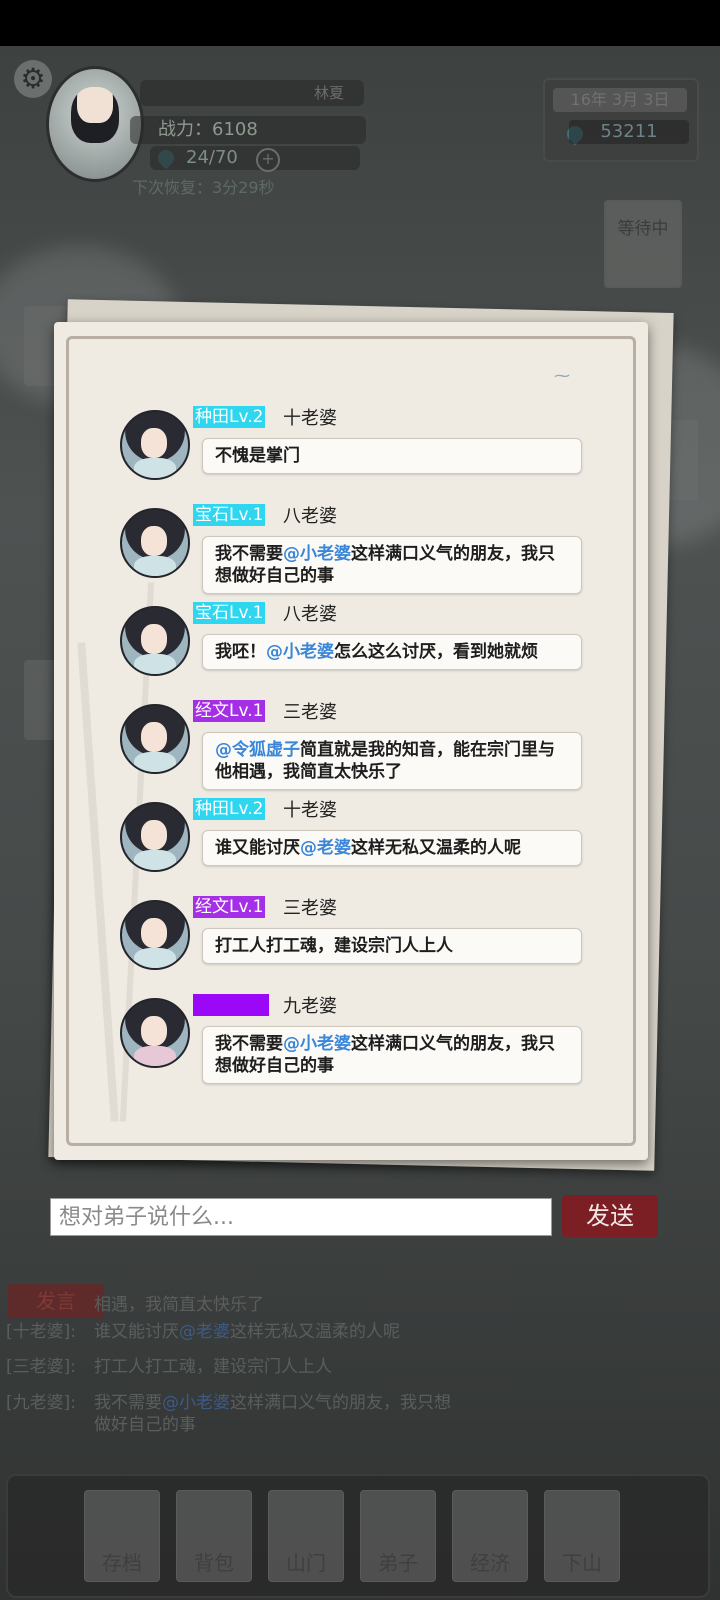 The image size is (720, 1600). I want to click on chat-message: 种田Lv.2 十老婆不愧是掌门, so click(351, 449).